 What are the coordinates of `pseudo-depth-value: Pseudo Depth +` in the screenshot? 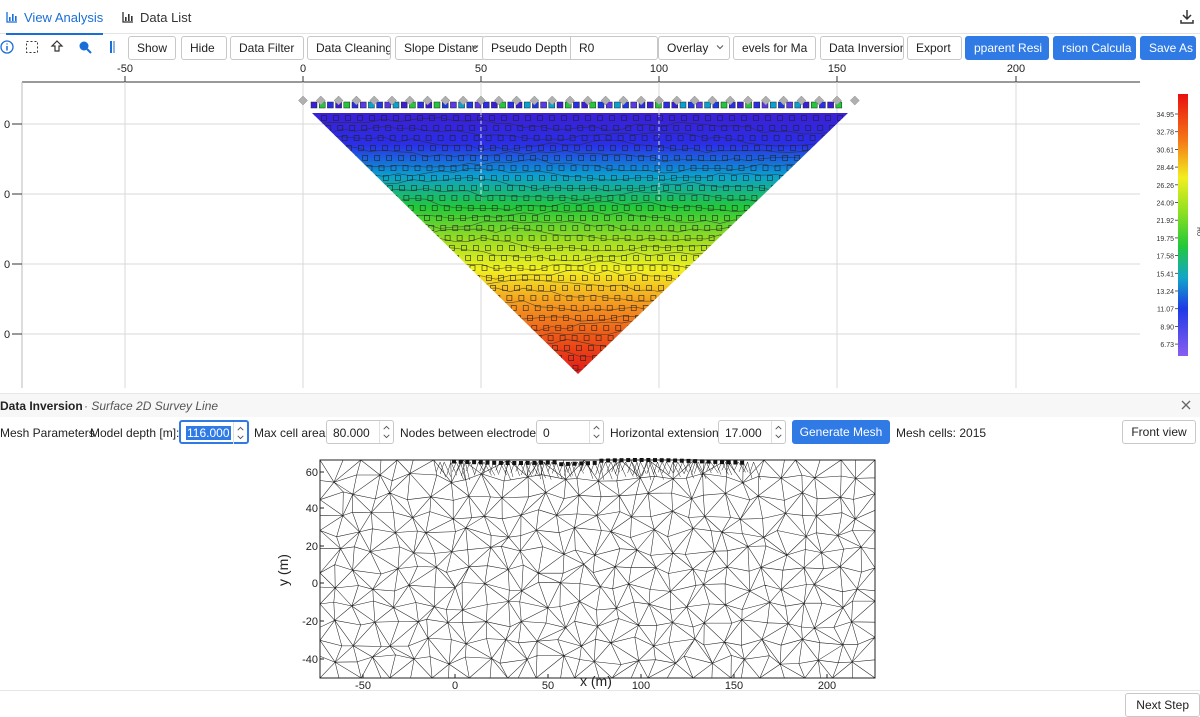 It's located at (531, 48).